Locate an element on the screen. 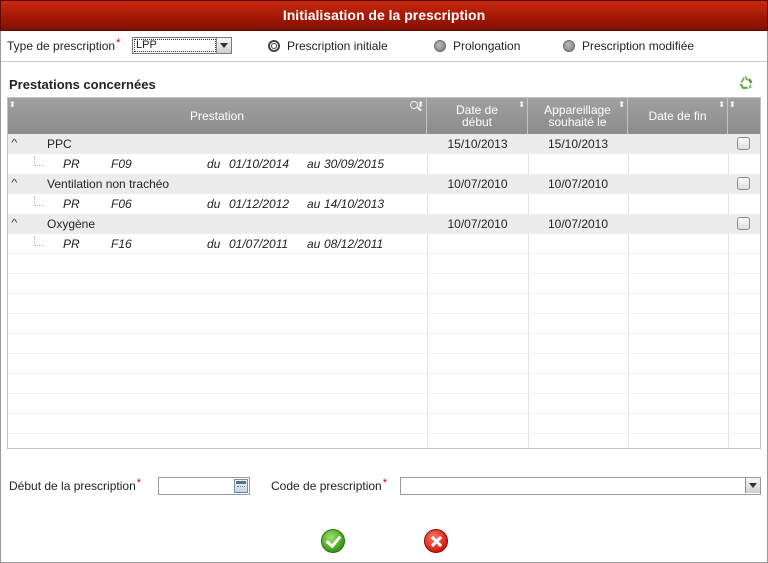 The image size is (768, 563). debut-prescription-input is located at coordinates (204, 486).